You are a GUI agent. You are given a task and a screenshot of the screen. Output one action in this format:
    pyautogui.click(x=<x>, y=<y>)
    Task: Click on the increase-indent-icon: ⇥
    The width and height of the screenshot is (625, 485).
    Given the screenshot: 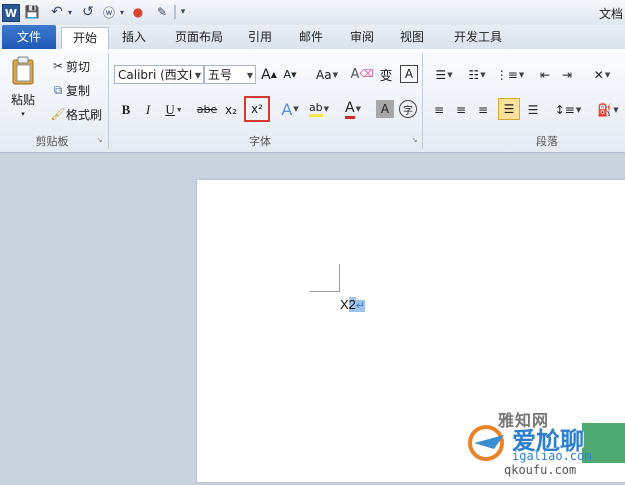 What is the action you would take?
    pyautogui.click(x=567, y=74)
    